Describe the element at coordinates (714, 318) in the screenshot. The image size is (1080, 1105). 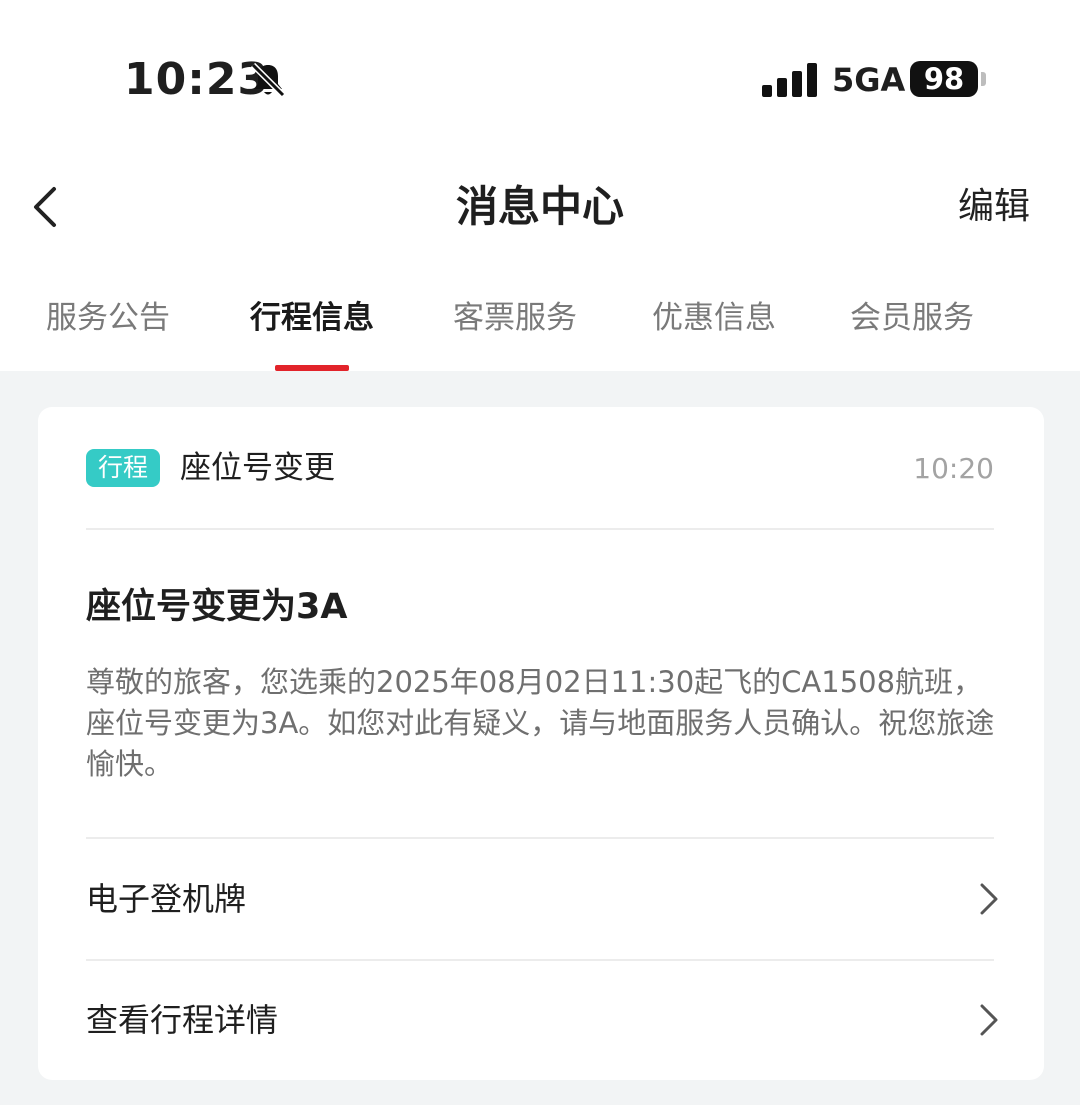
I see `tab-promotions: 优惠信息` at that location.